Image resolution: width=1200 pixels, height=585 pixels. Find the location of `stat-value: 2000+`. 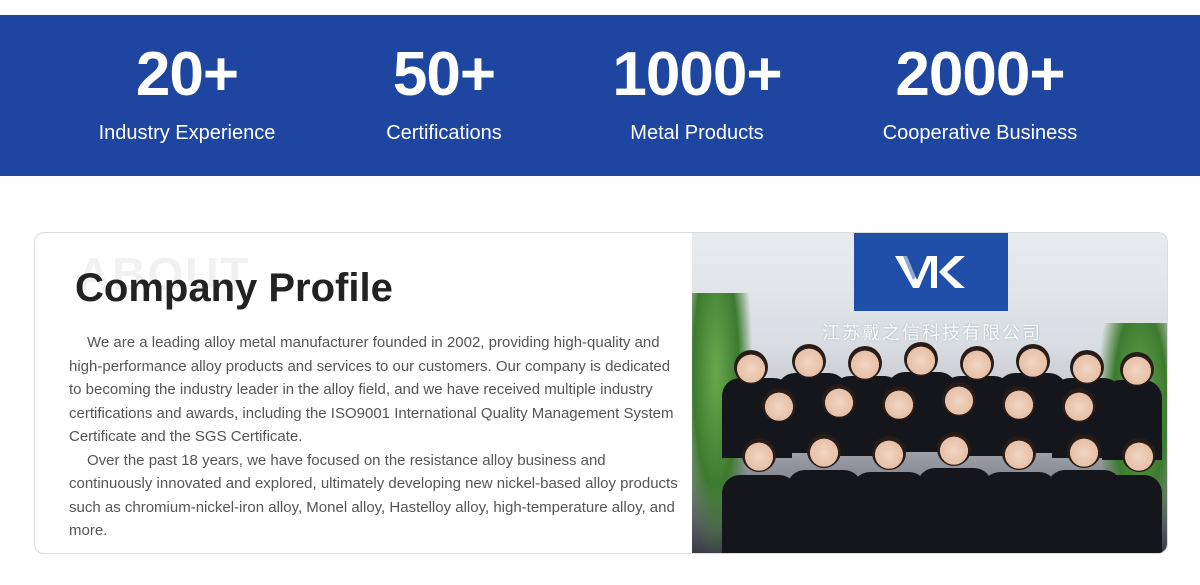

stat-value: 2000+ is located at coordinates (980, 74).